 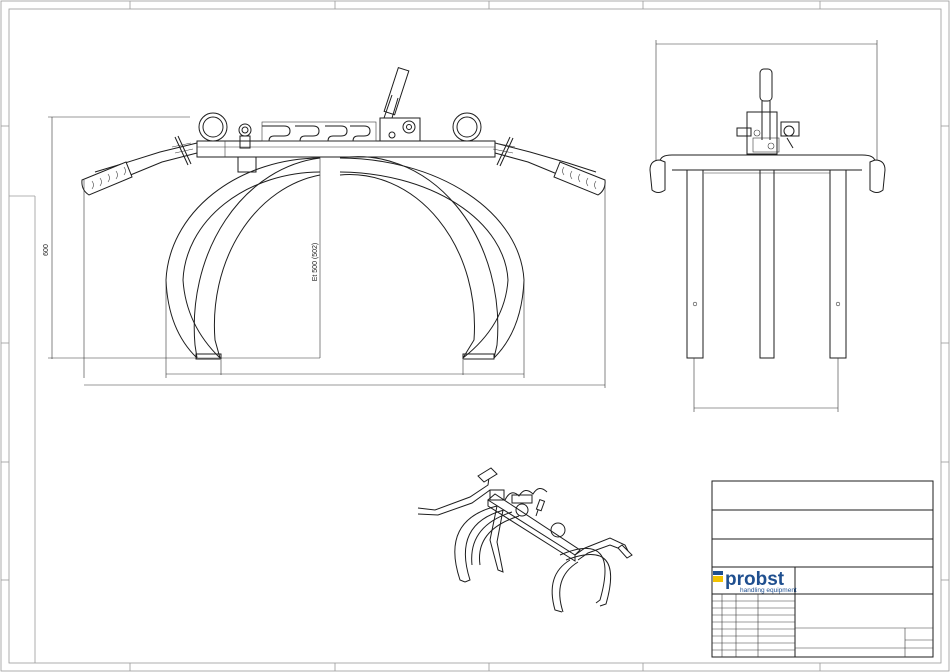 I want to click on logo-tagline: handling equipment, so click(x=768, y=590).